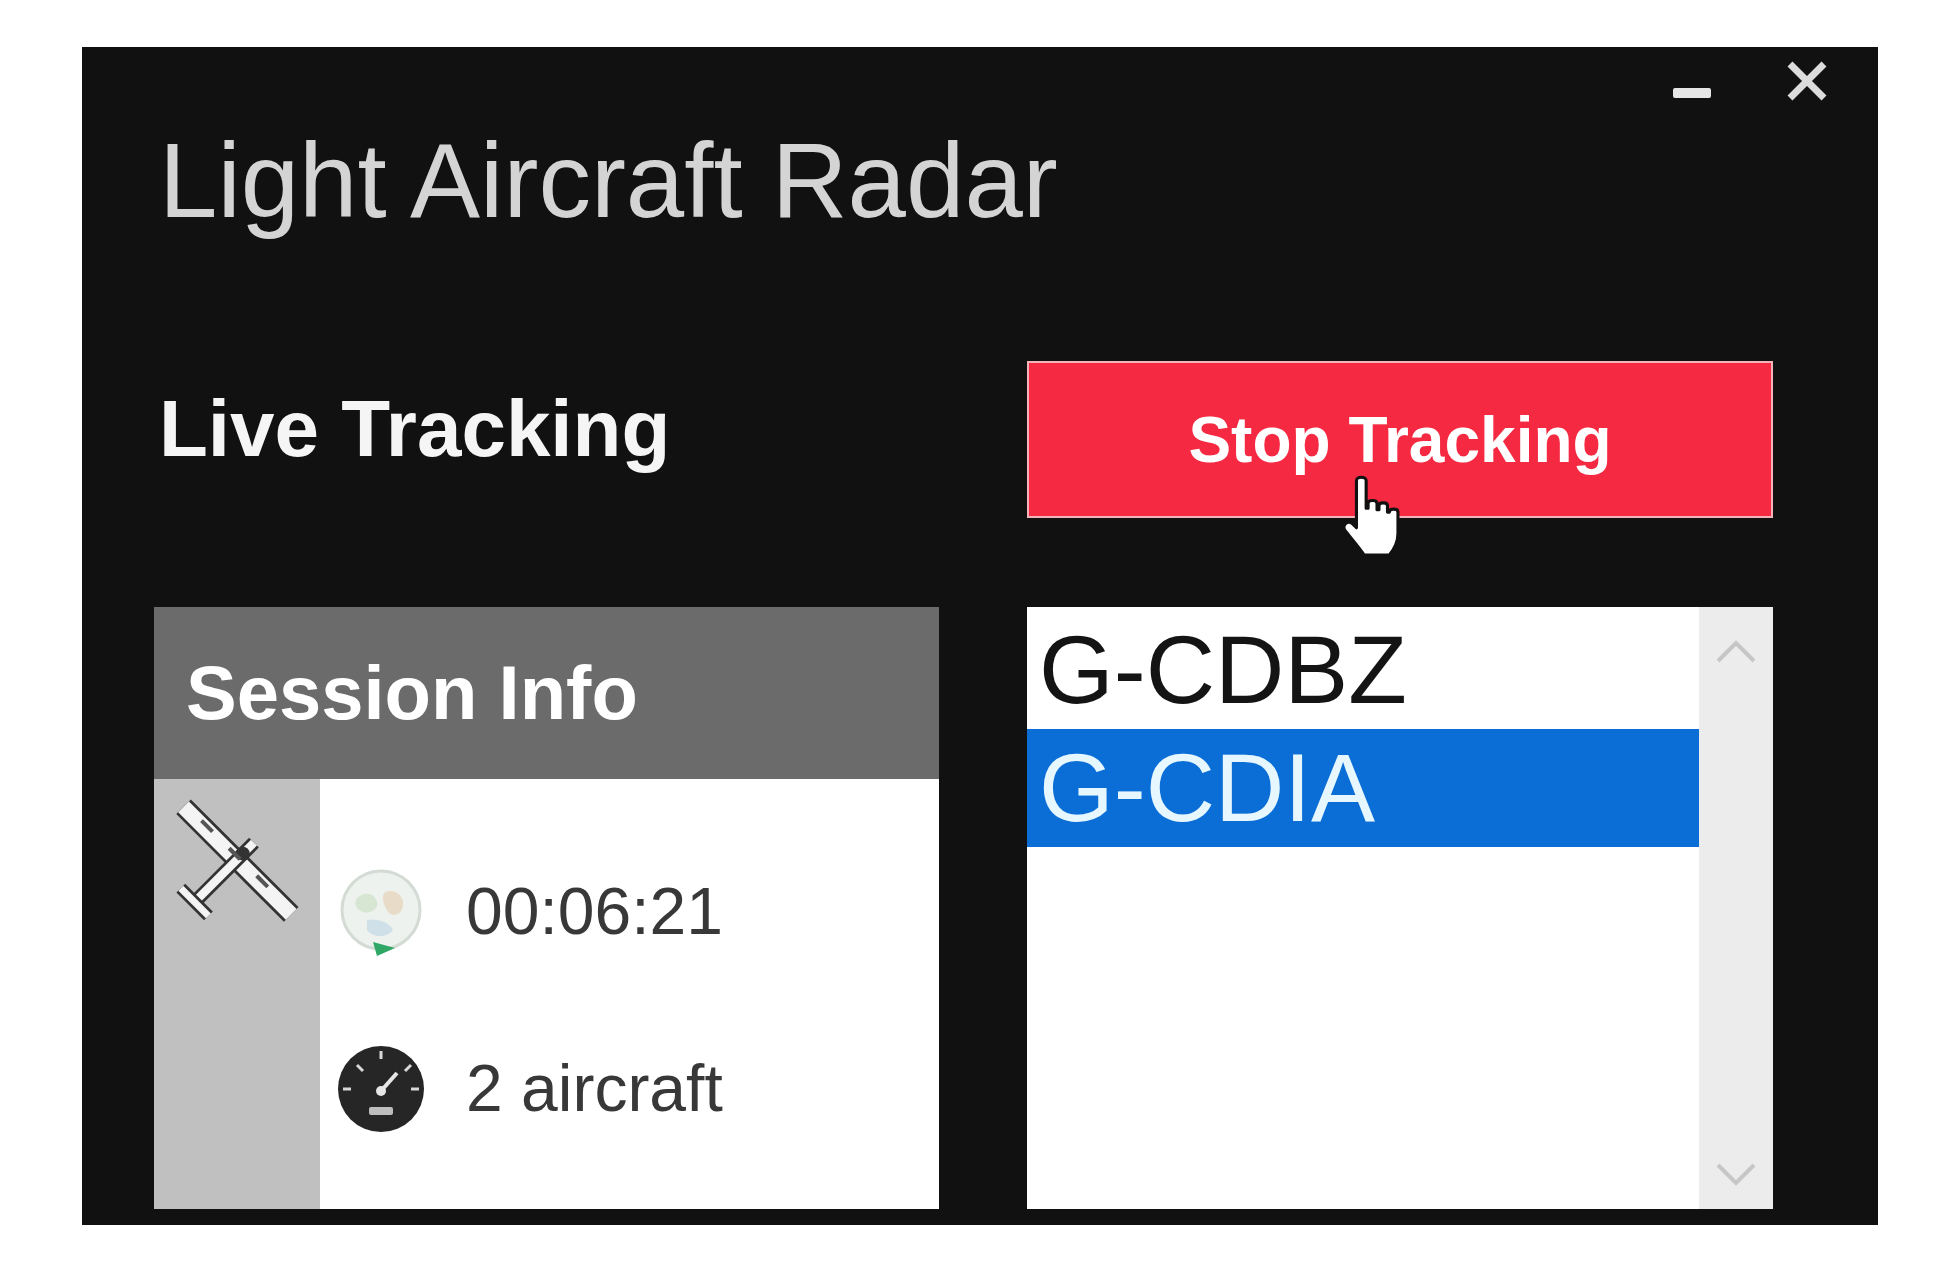 The height and width of the screenshot is (1268, 1944). What do you see at coordinates (608, 181) in the screenshot?
I see `window-title: Light Aircraft Radar` at bounding box center [608, 181].